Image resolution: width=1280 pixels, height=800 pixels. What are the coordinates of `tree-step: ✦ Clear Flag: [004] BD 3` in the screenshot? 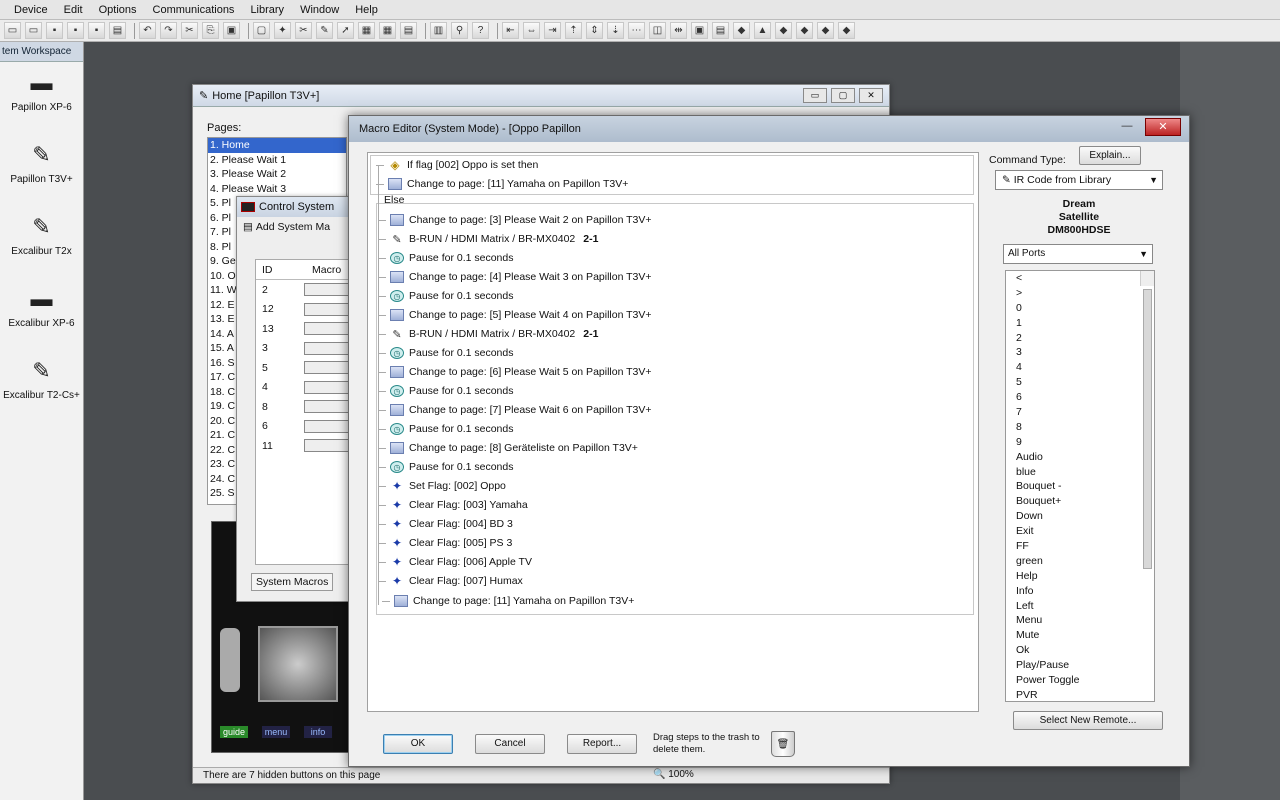 It's located at (451, 524).